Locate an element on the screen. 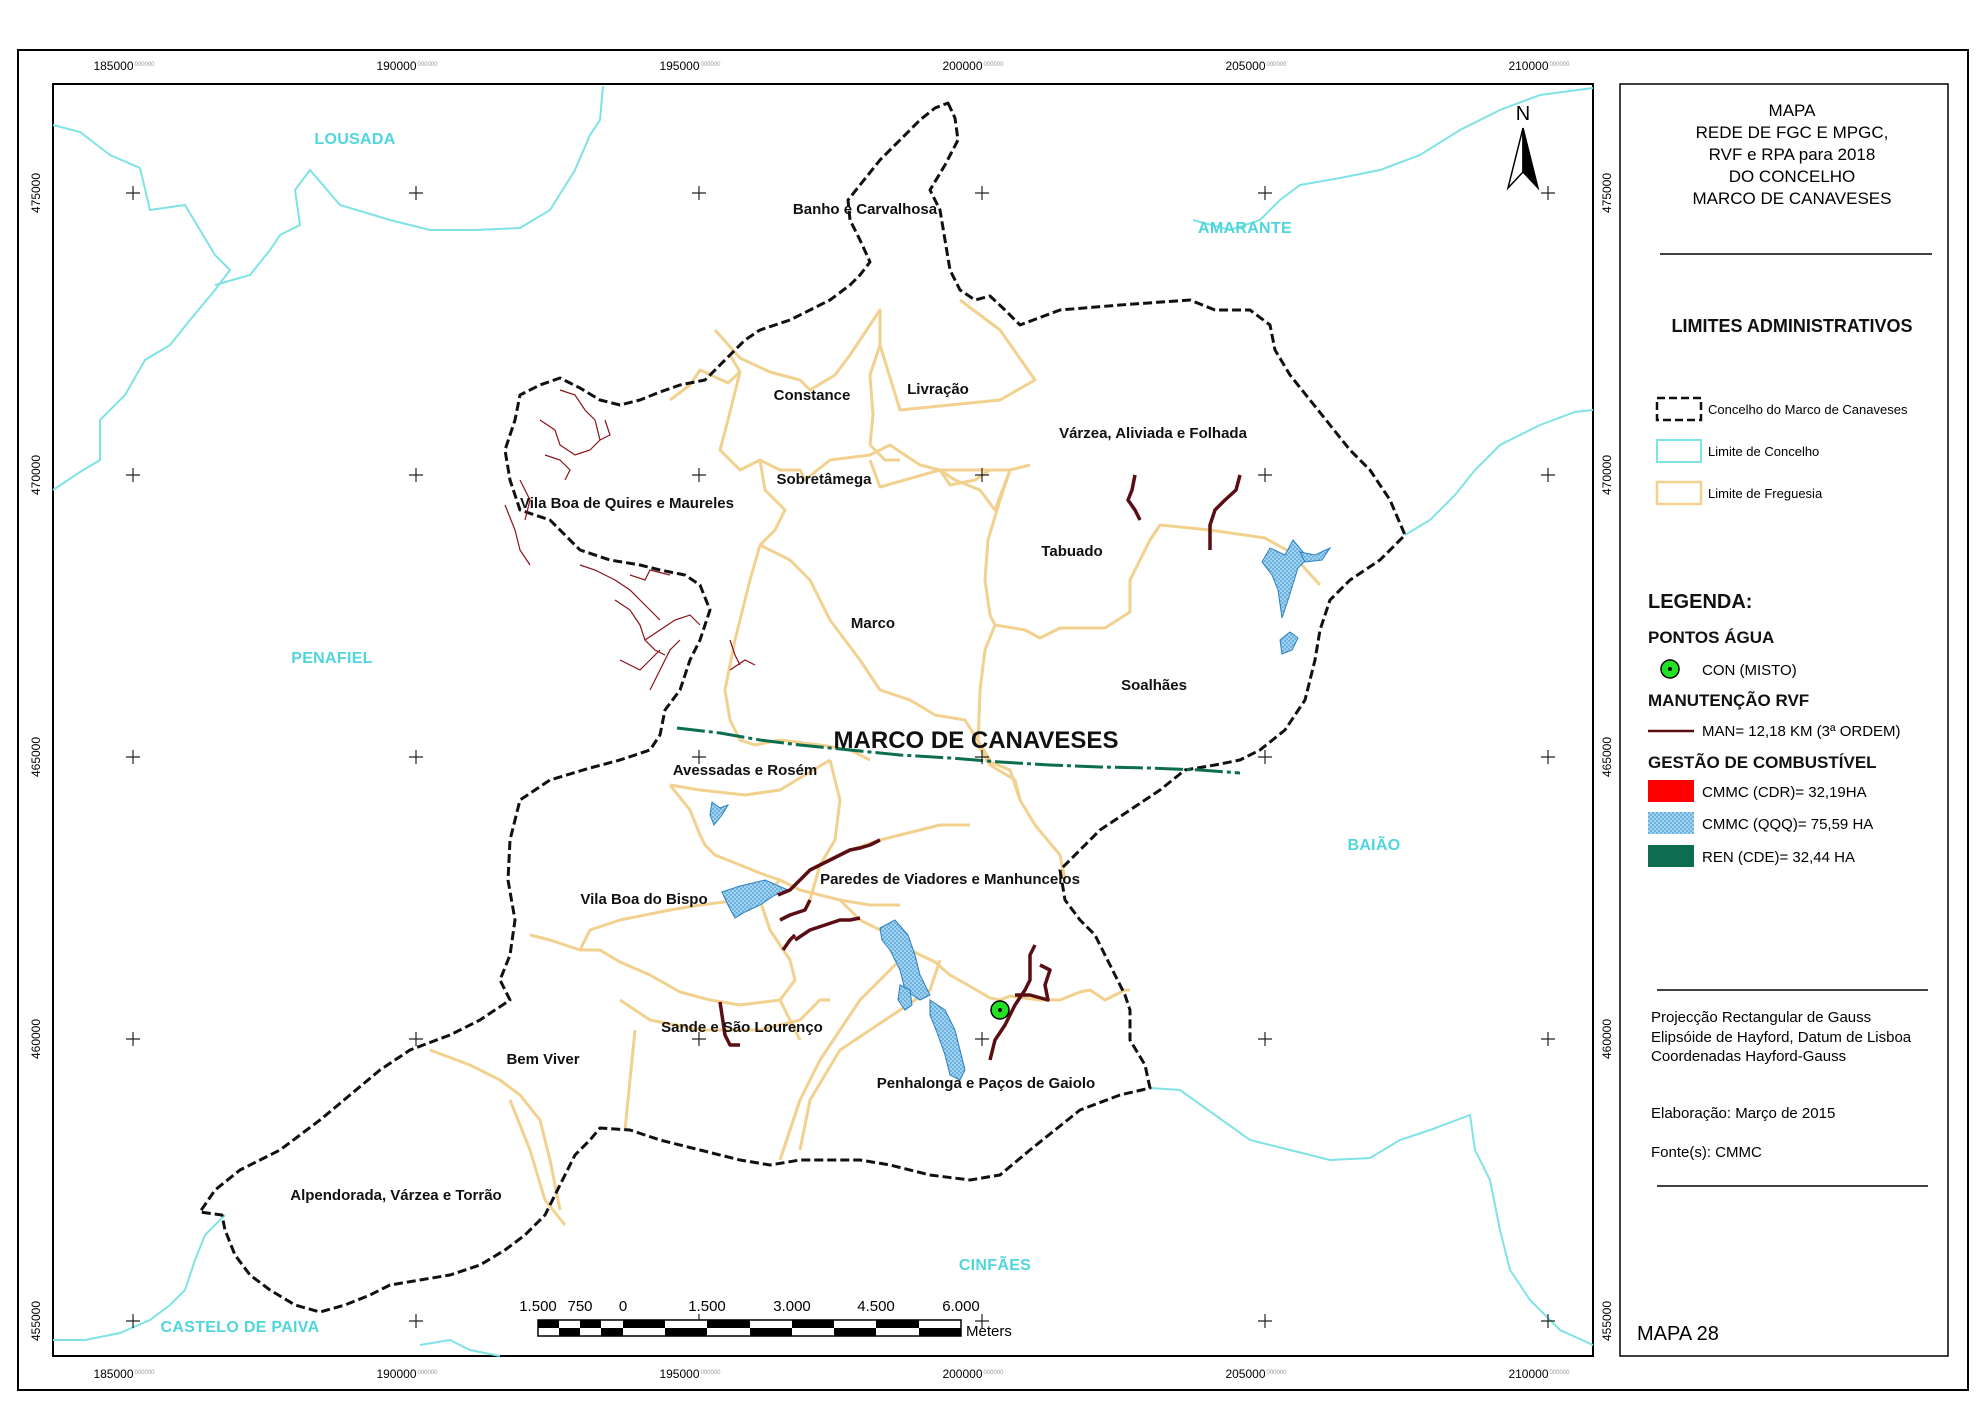 The height and width of the screenshot is (1404, 1984). fuel-swatch-qqq is located at coordinates (1671, 823).